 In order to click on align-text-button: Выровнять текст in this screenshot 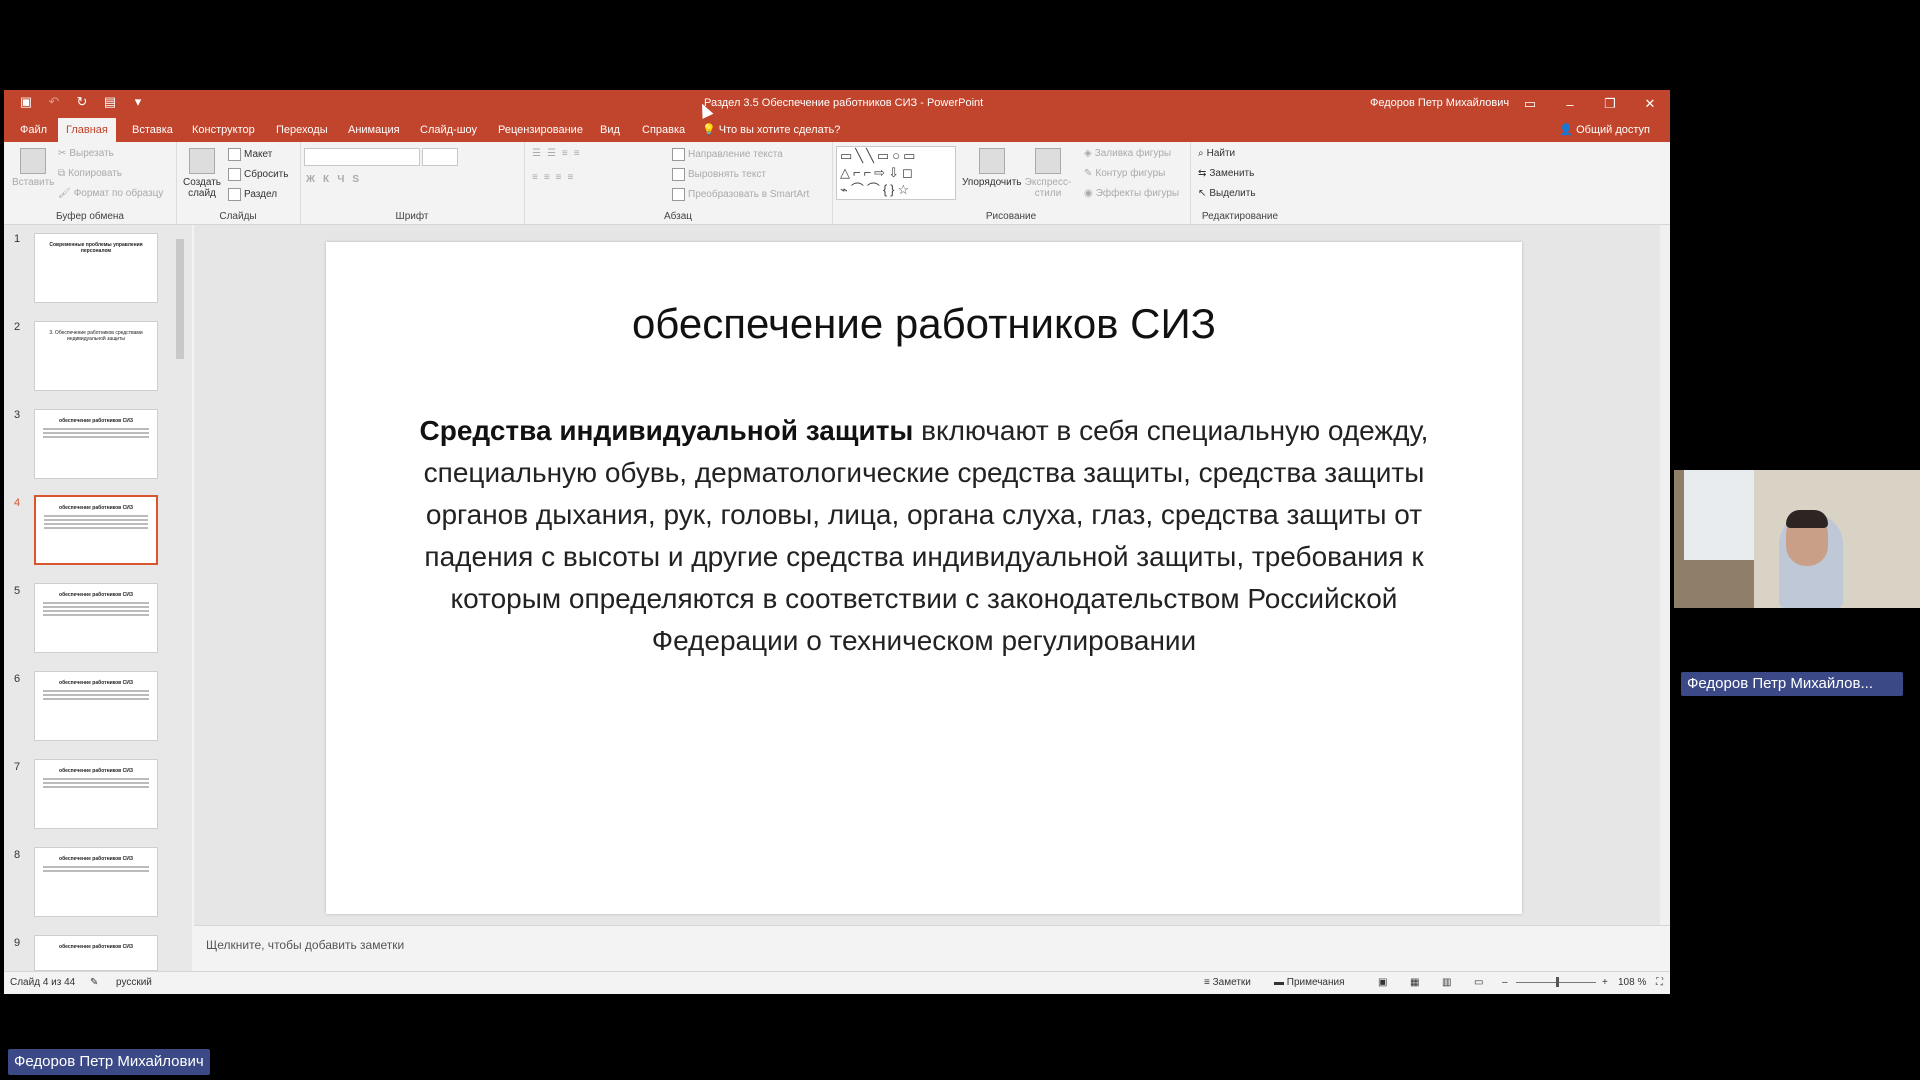, I will do `click(719, 174)`.